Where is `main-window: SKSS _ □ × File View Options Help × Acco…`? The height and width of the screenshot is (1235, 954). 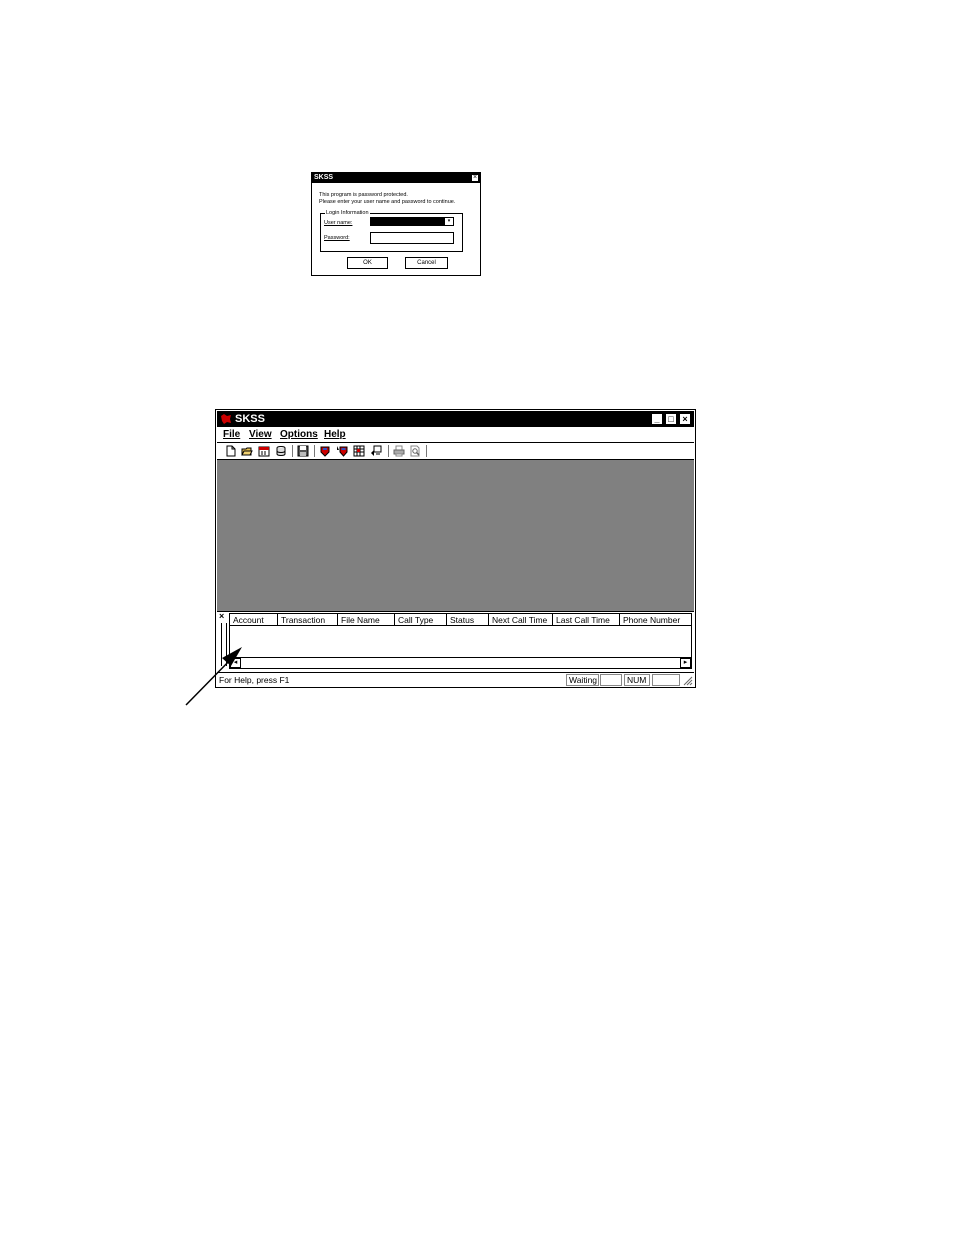 main-window: SKSS _ □ × File View Options Help × Acco… is located at coordinates (455, 548).